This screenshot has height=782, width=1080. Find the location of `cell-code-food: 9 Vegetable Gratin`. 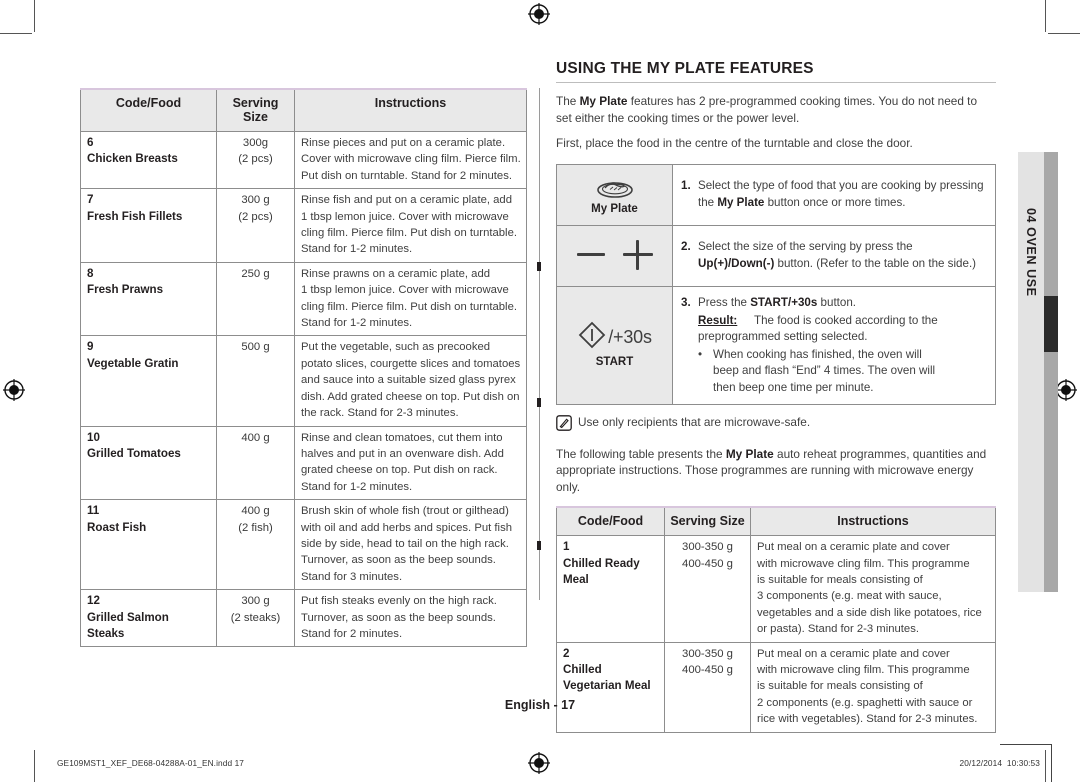

cell-code-food: 9 Vegetable Gratin is located at coordinates (148, 381).